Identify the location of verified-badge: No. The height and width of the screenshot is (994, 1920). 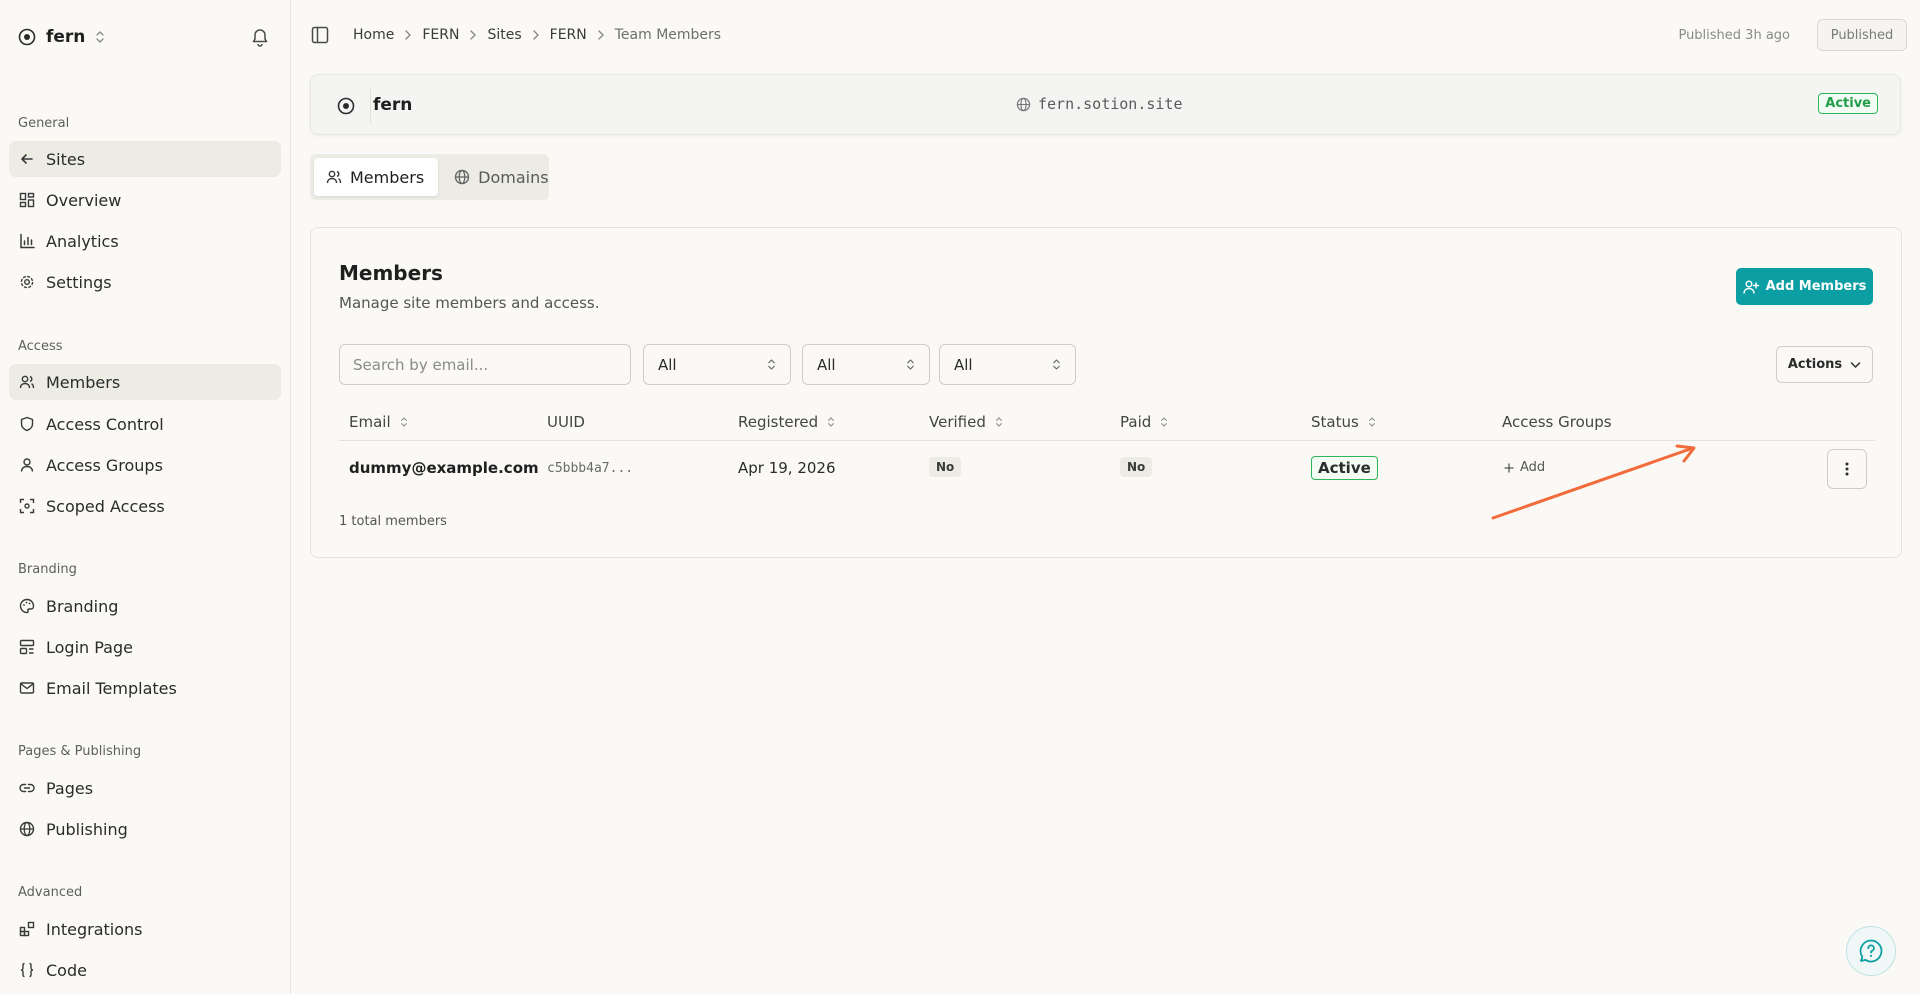
(945, 467).